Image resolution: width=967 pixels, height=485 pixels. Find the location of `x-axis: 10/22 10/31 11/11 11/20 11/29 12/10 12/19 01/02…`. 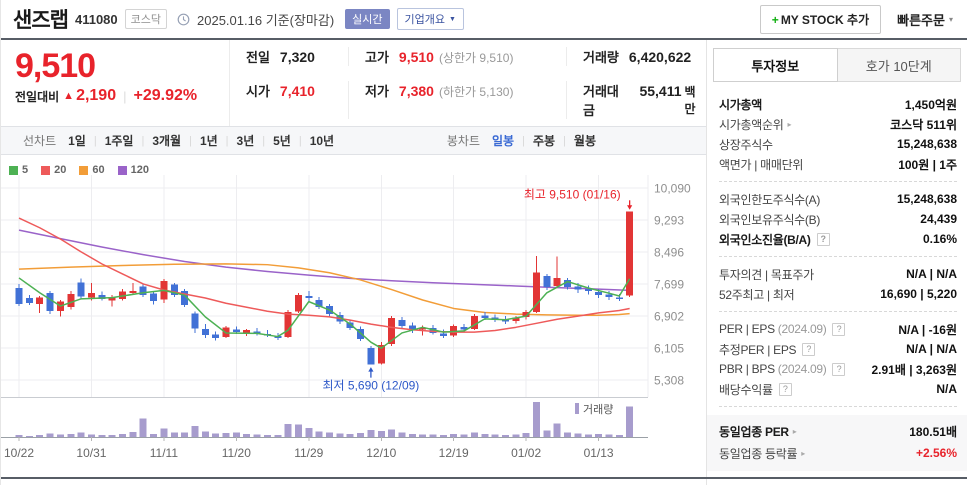

x-axis: 10/22 10/31 11/11 11/20 11/29 12/10 12/19 01/02… is located at coordinates (324, 448).